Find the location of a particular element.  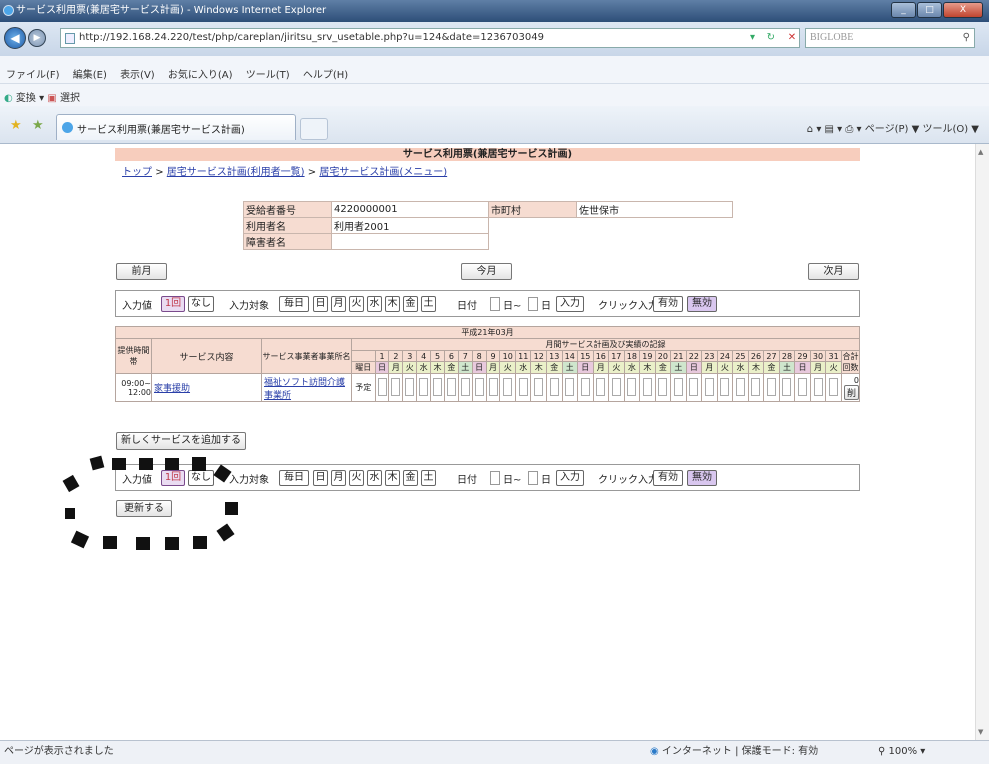

breadcrumb-user-list: 居宅サービス計画(利用者一覧) is located at coordinates (236, 172).